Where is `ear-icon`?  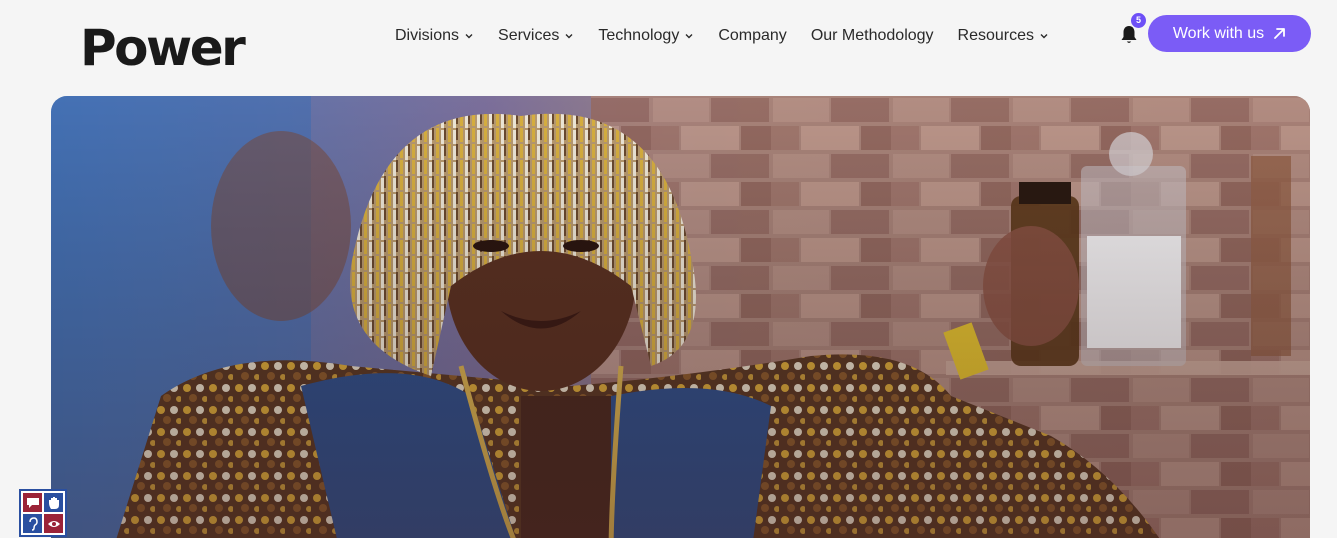
ear-icon is located at coordinates (32, 523).